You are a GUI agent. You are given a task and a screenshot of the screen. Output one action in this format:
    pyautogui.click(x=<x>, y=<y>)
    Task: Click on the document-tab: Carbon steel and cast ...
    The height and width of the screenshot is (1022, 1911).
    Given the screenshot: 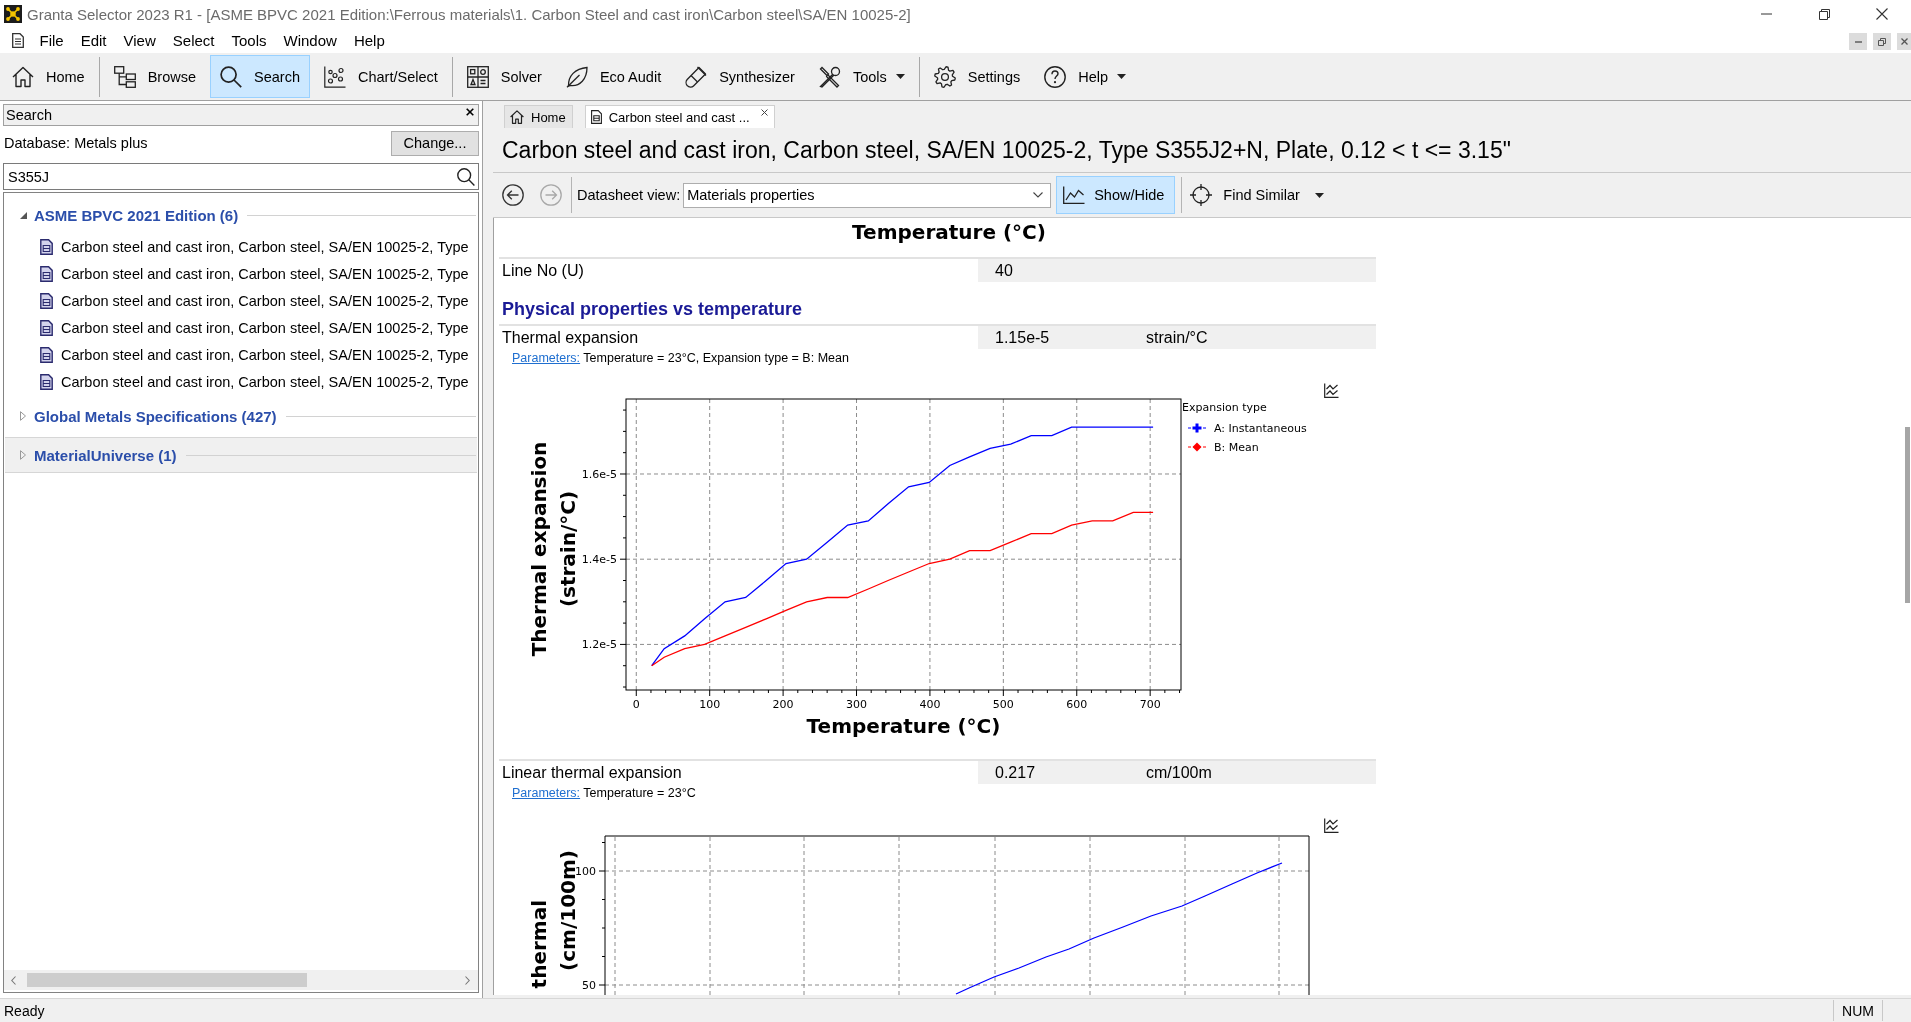 What is the action you would take?
    pyautogui.click(x=679, y=116)
    